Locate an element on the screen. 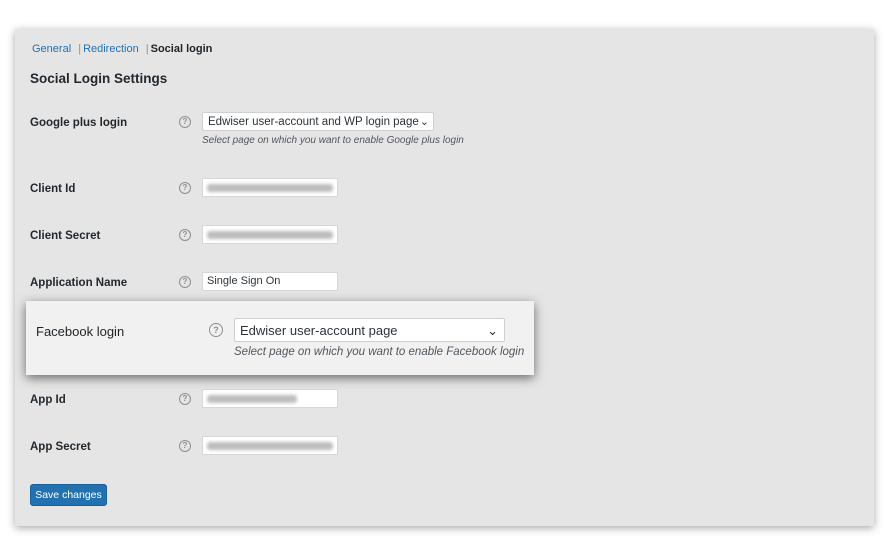 The height and width of the screenshot is (557, 888). app-secret-input is located at coordinates (270, 445).